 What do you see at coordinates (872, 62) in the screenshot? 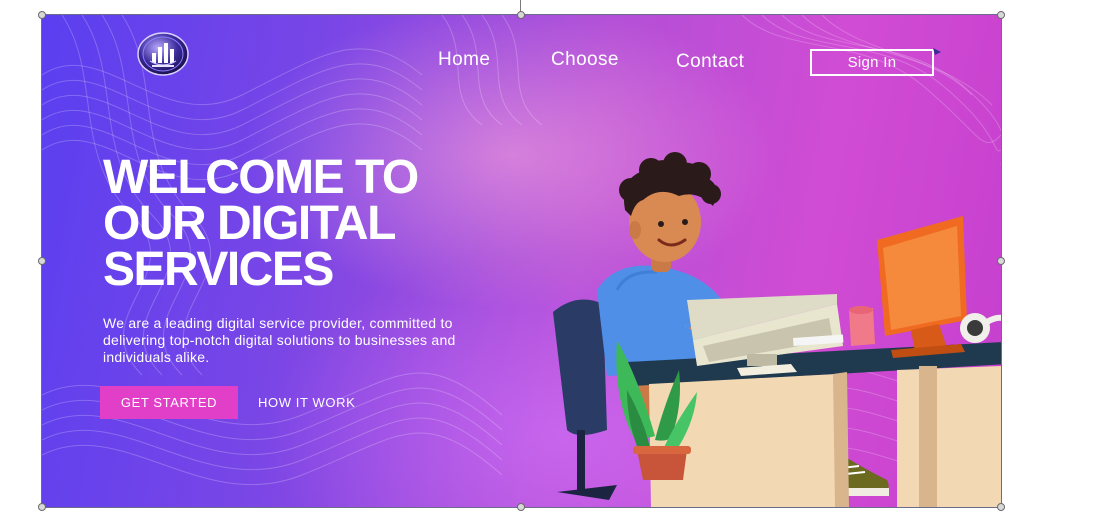
I see `sign-in-button: Sign In` at bounding box center [872, 62].